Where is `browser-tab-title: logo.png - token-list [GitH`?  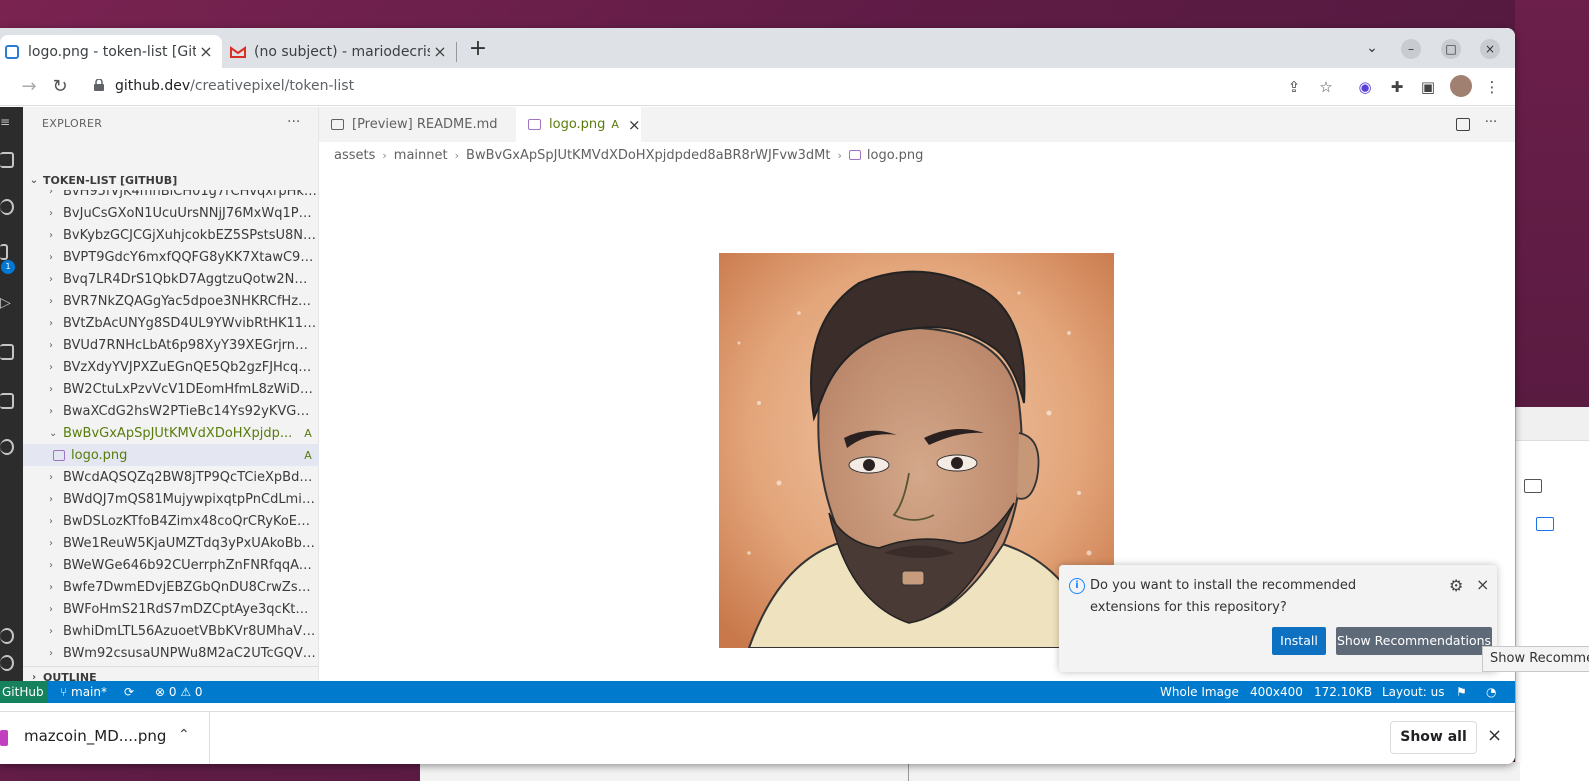
browser-tab-title: logo.png - token-list [GitH is located at coordinates (112, 51).